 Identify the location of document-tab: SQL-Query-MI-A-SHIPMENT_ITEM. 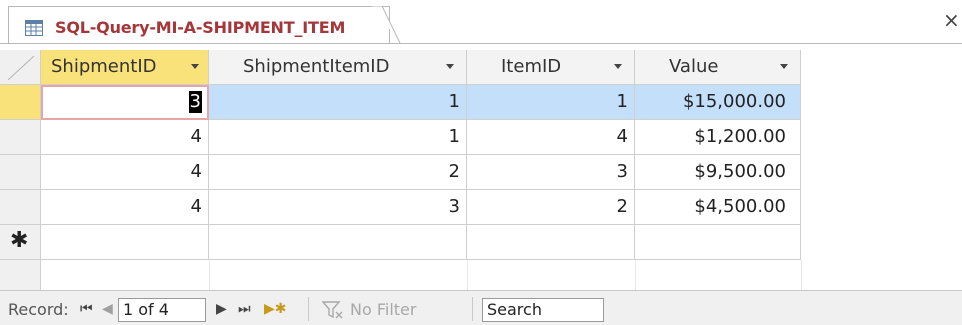
(199, 25).